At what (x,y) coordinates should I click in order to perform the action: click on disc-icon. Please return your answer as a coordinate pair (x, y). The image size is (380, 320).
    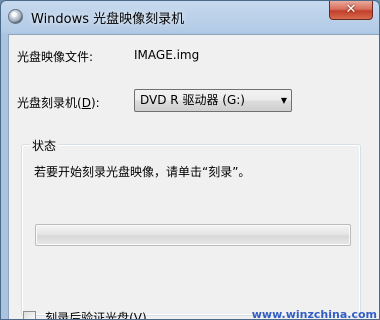
    Looking at the image, I should click on (15, 16).